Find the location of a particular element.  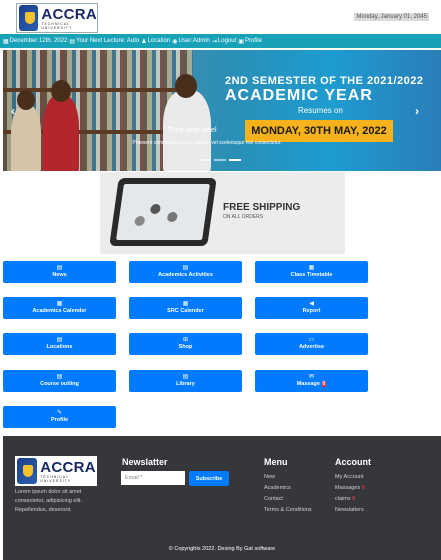

slide-headline: ACADEMIC YEAR is located at coordinates (299, 95).